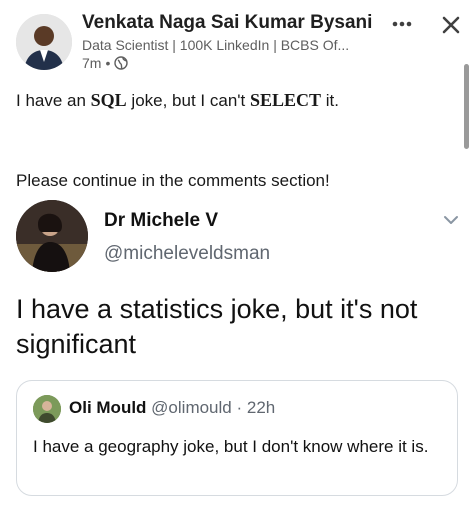 The height and width of the screenshot is (506, 474). What do you see at coordinates (121, 63) in the screenshot?
I see `globe-icon` at bounding box center [121, 63].